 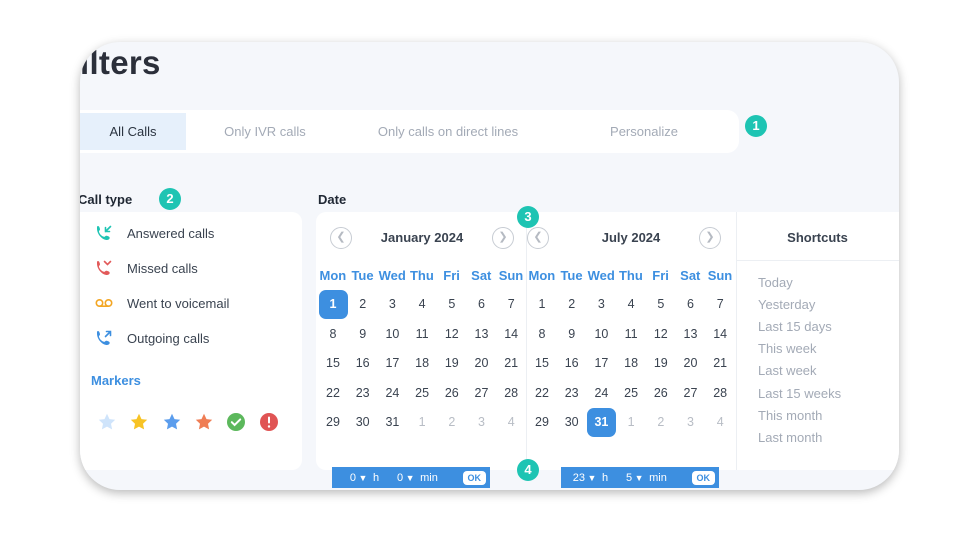 What do you see at coordinates (139, 422) in the screenshot?
I see `star-yellow-icon` at bounding box center [139, 422].